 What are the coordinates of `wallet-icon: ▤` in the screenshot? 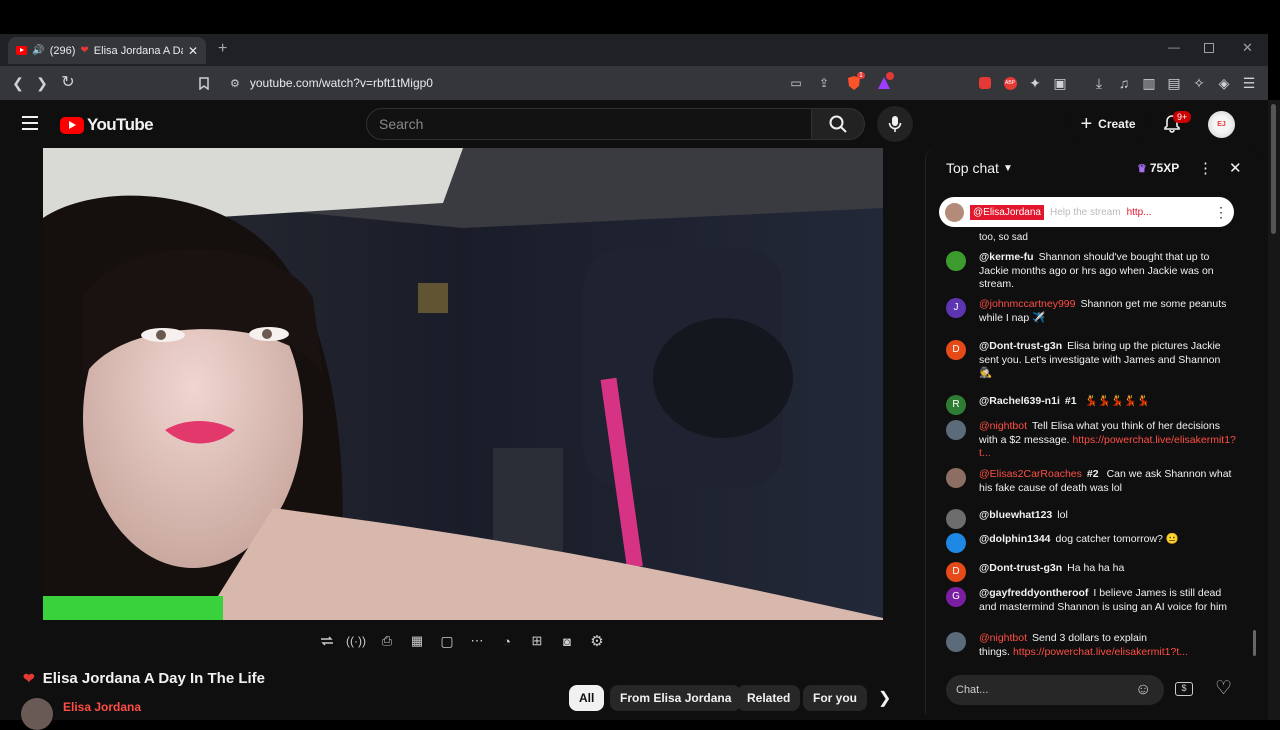 It's located at (1174, 83).